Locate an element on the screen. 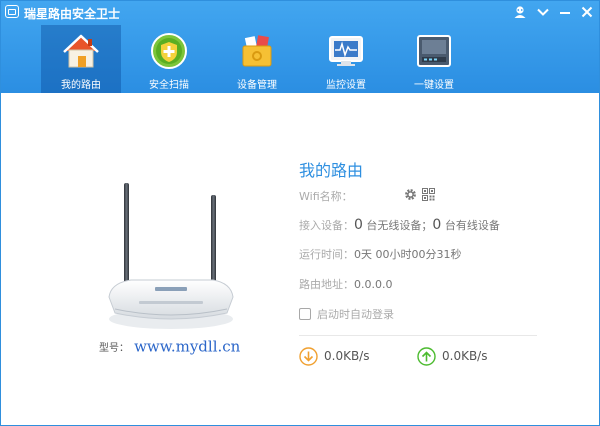  minimize-icon is located at coordinates (565, 13).